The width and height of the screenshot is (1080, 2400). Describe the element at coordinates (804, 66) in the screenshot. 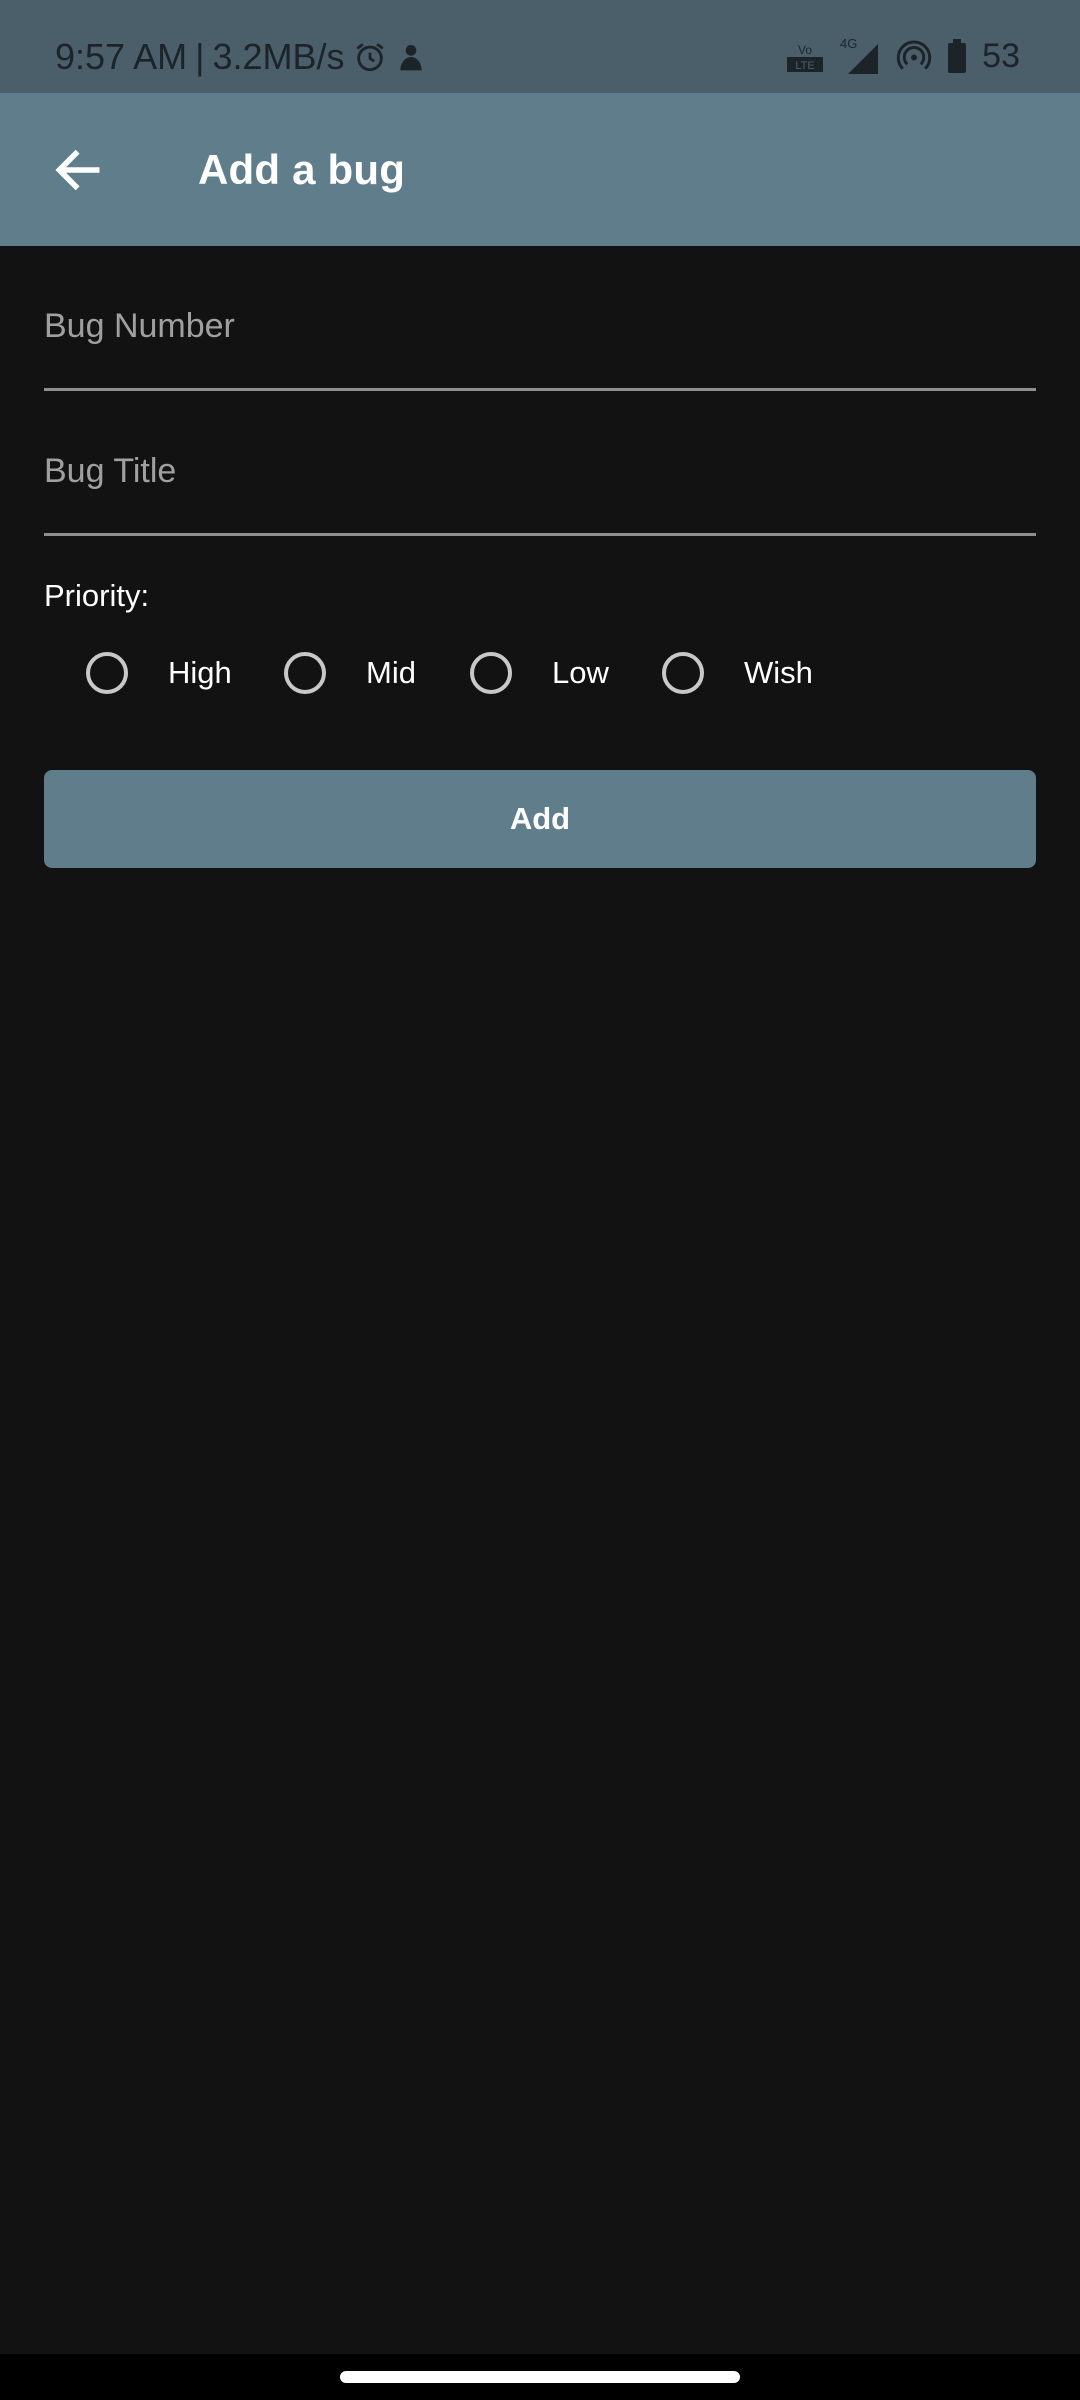

I see `svg-text: LTE` at that location.